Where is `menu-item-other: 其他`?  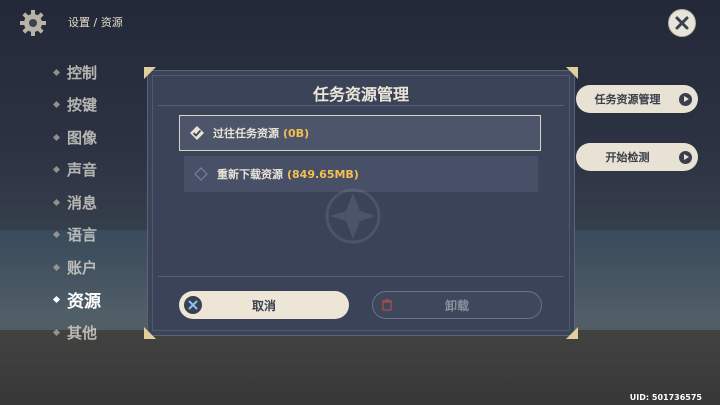
menu-item-other: 其他 is located at coordinates (98, 332).